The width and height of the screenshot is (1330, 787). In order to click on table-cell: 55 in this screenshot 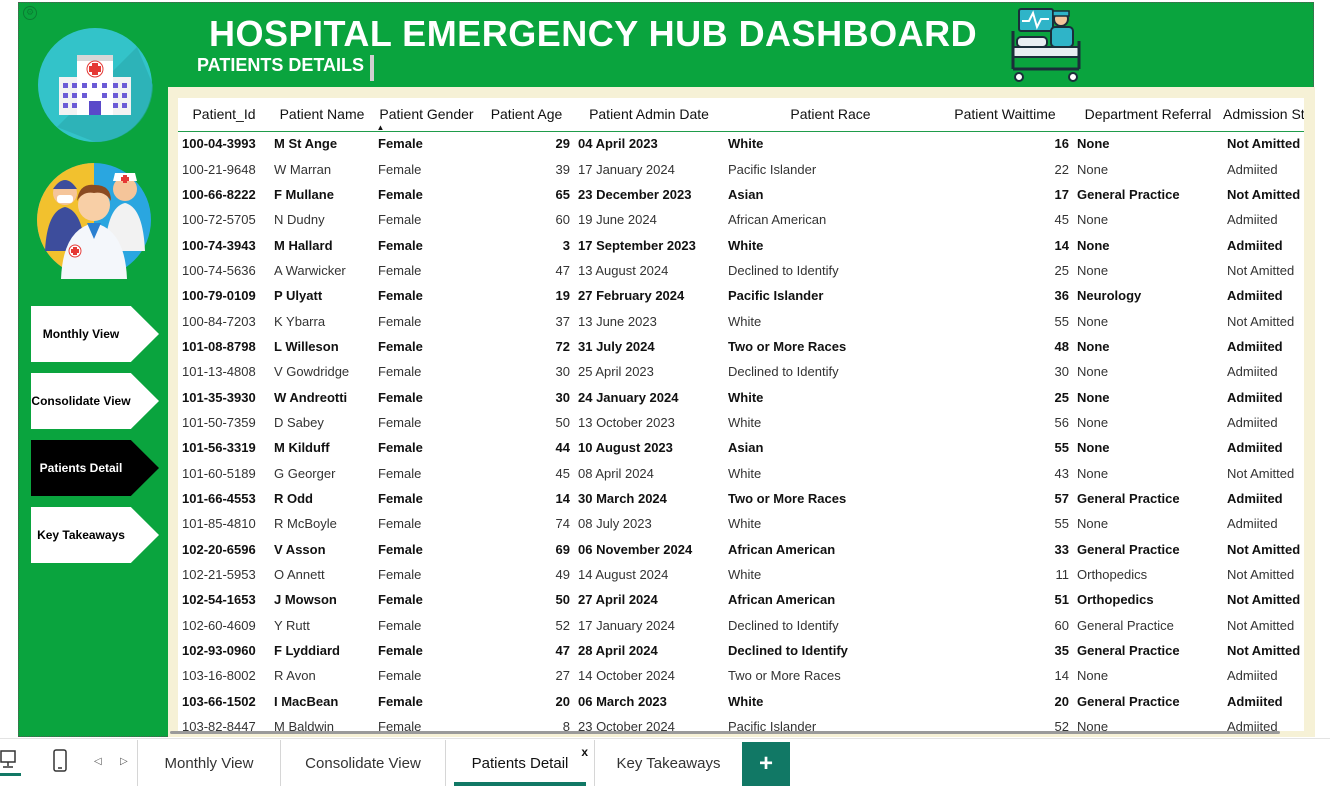, I will do `click(1061, 448)`.